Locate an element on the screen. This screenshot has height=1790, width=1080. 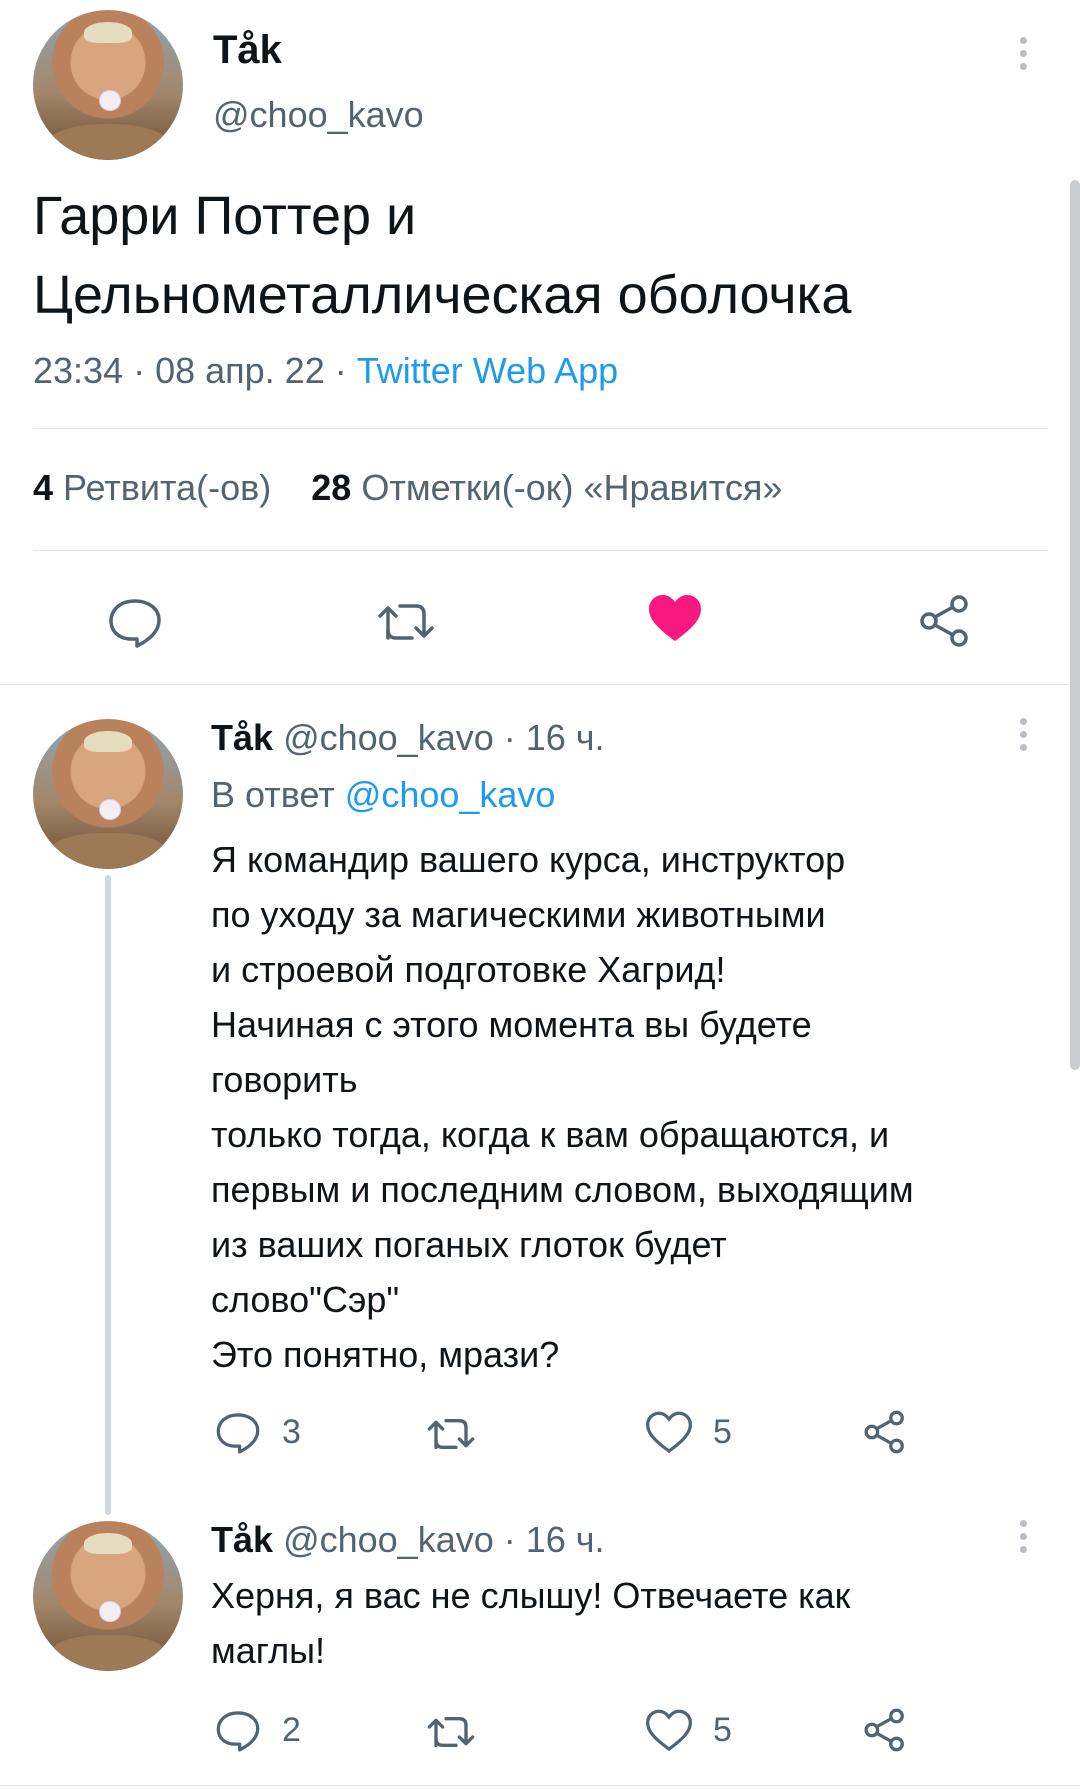
reply-to-prefix: В ответ is located at coordinates (278, 794).